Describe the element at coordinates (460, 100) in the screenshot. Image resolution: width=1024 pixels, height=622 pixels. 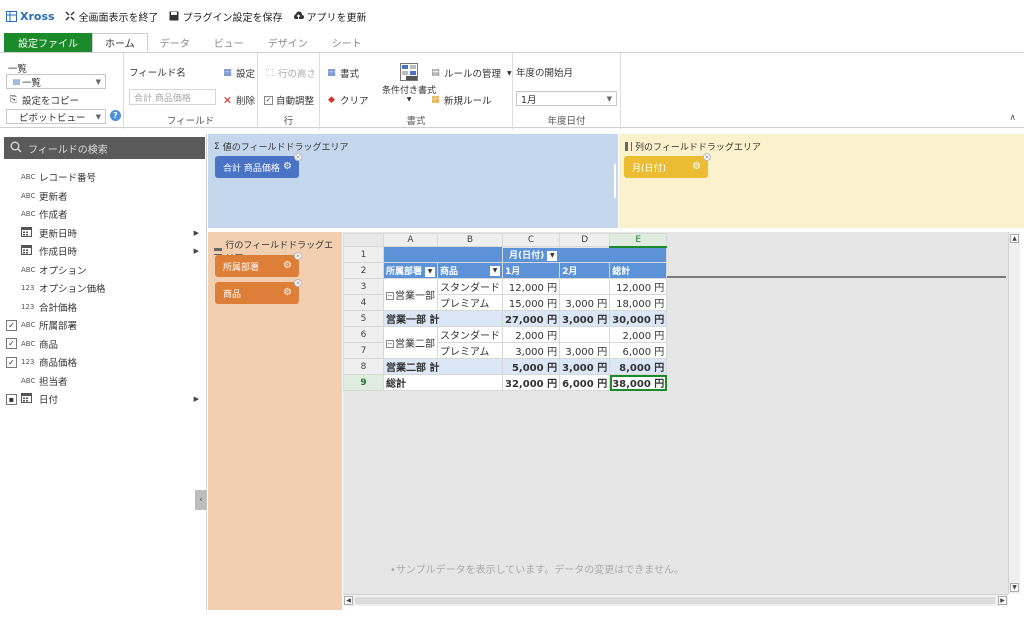
I see `new-rule-button: ▦ 新規ルール` at that location.